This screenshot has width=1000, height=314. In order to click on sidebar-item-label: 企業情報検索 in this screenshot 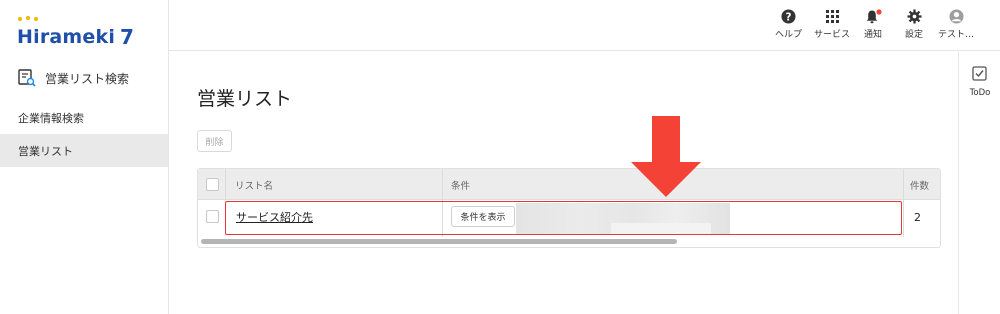, I will do `click(51, 118)`.